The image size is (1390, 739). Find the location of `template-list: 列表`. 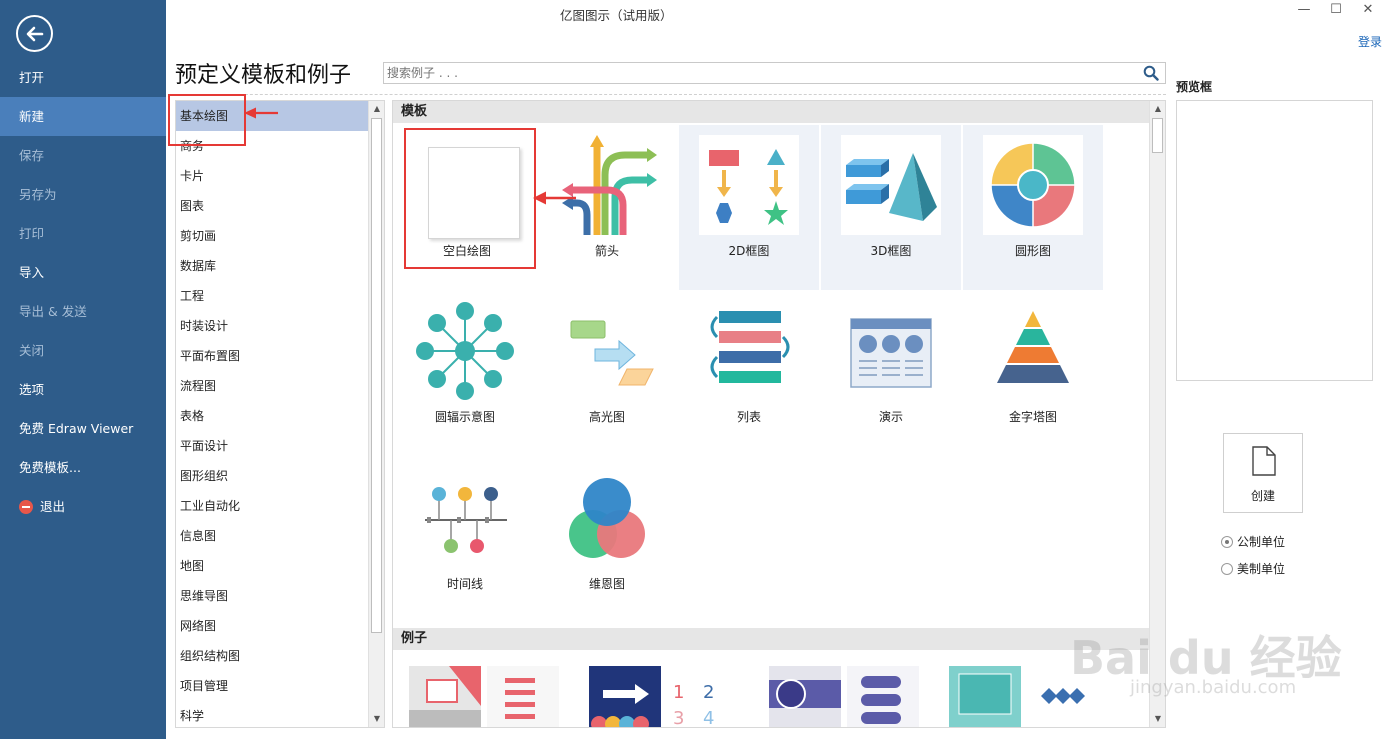

template-list: 列表 is located at coordinates (749, 373).